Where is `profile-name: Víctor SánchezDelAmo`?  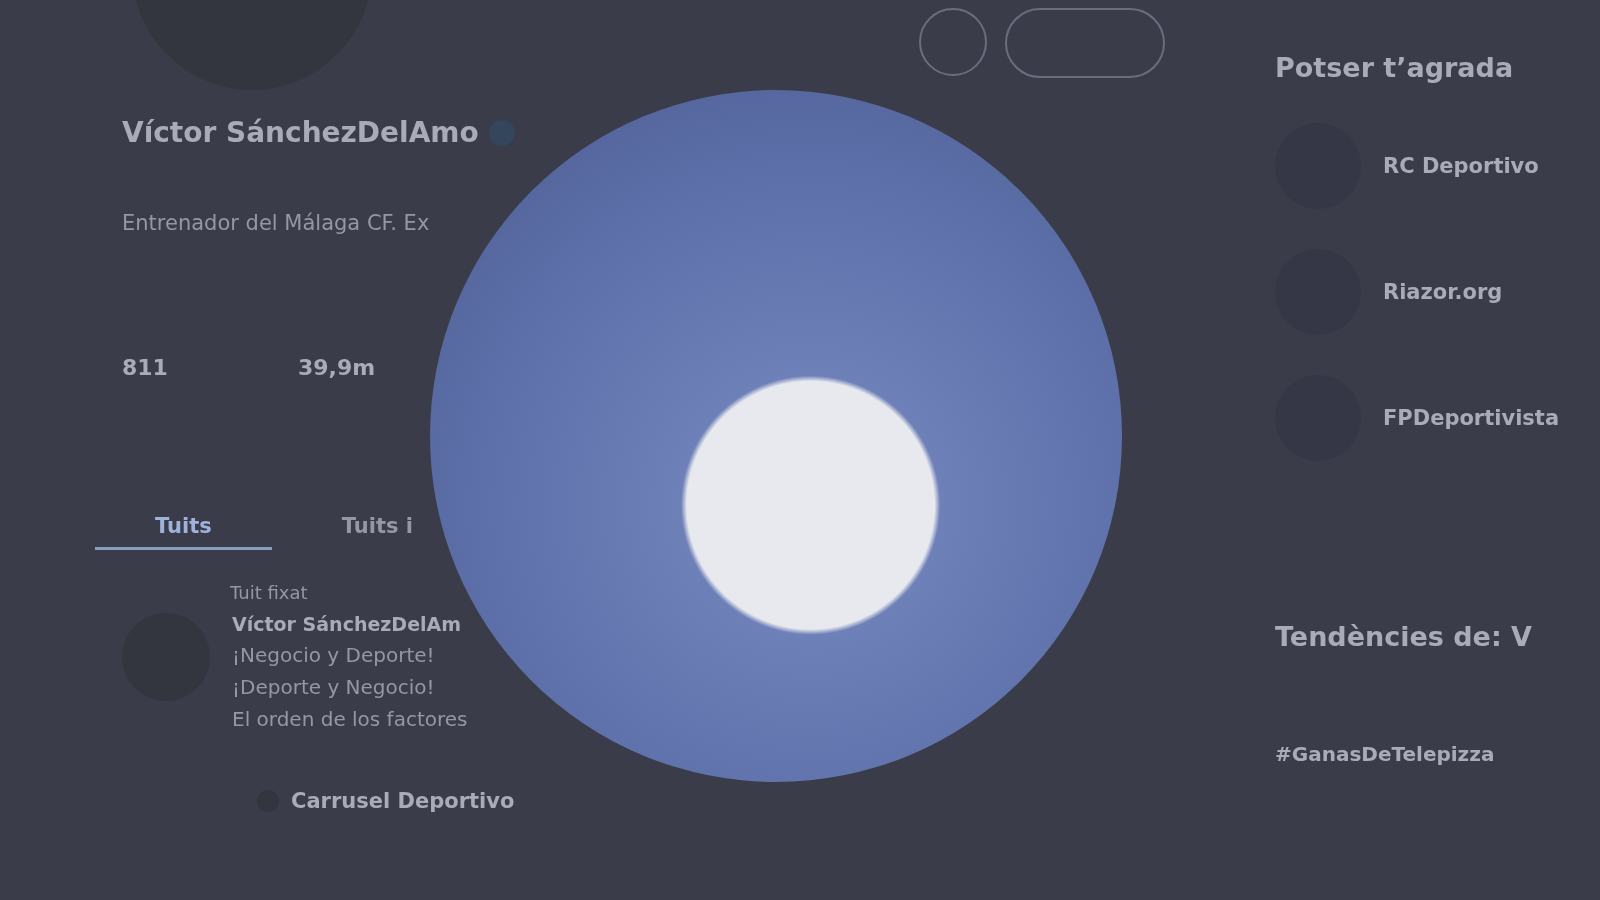 profile-name: Víctor SánchezDelAmo is located at coordinates (300, 132).